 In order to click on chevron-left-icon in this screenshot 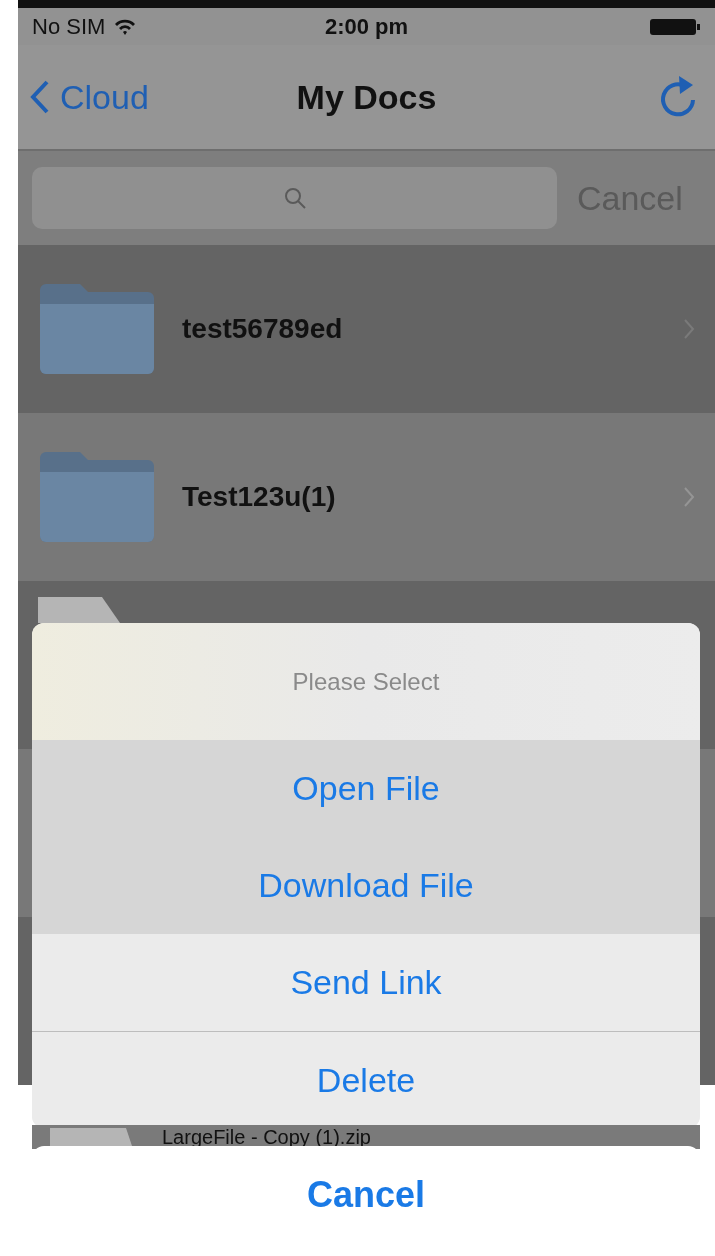, I will do `click(40, 97)`.